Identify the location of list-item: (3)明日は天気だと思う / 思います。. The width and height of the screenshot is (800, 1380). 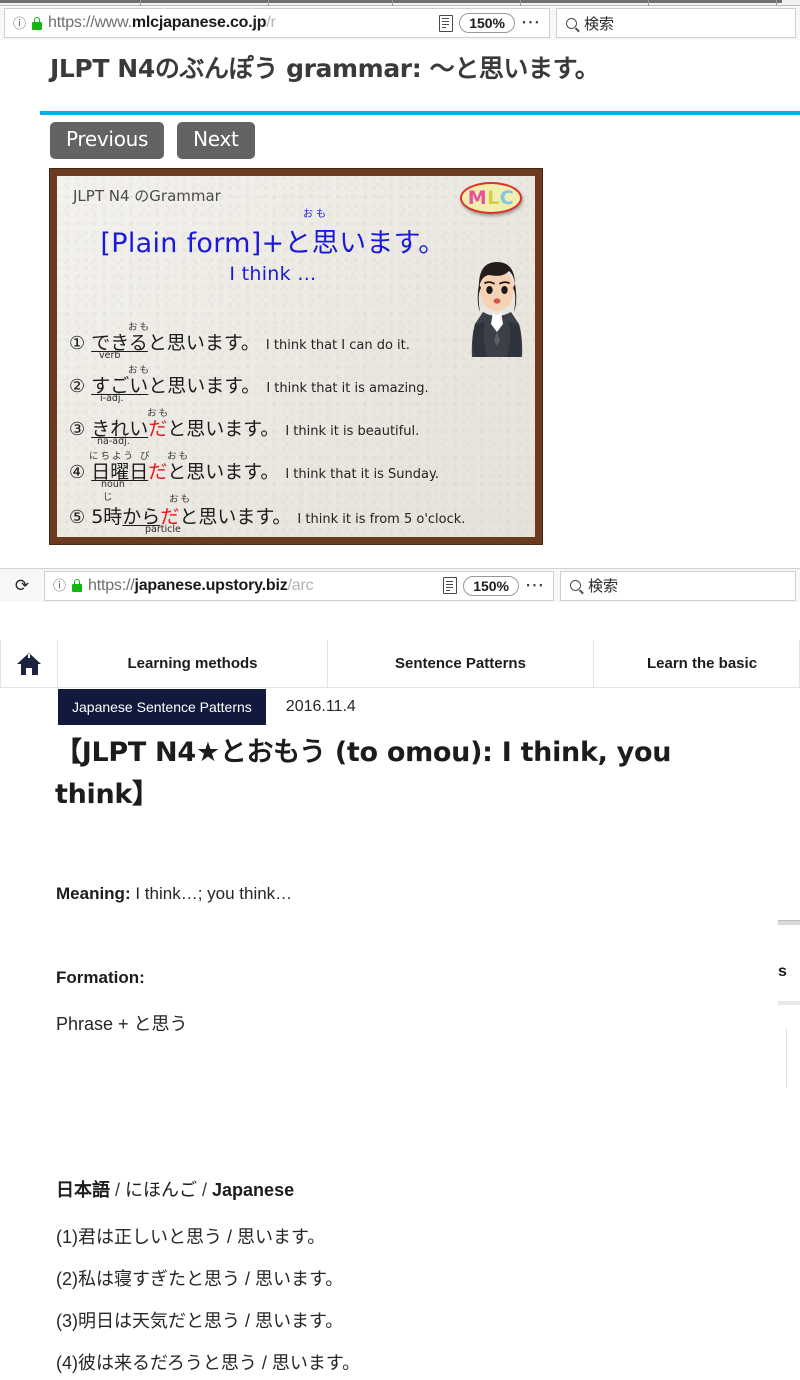
(200, 1321).